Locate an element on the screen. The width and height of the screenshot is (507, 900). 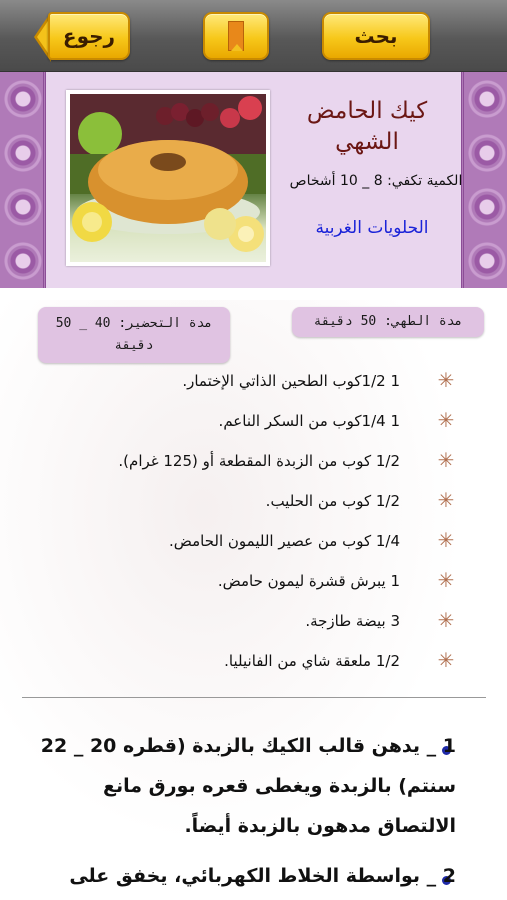
recipe-photo is located at coordinates (168, 178).